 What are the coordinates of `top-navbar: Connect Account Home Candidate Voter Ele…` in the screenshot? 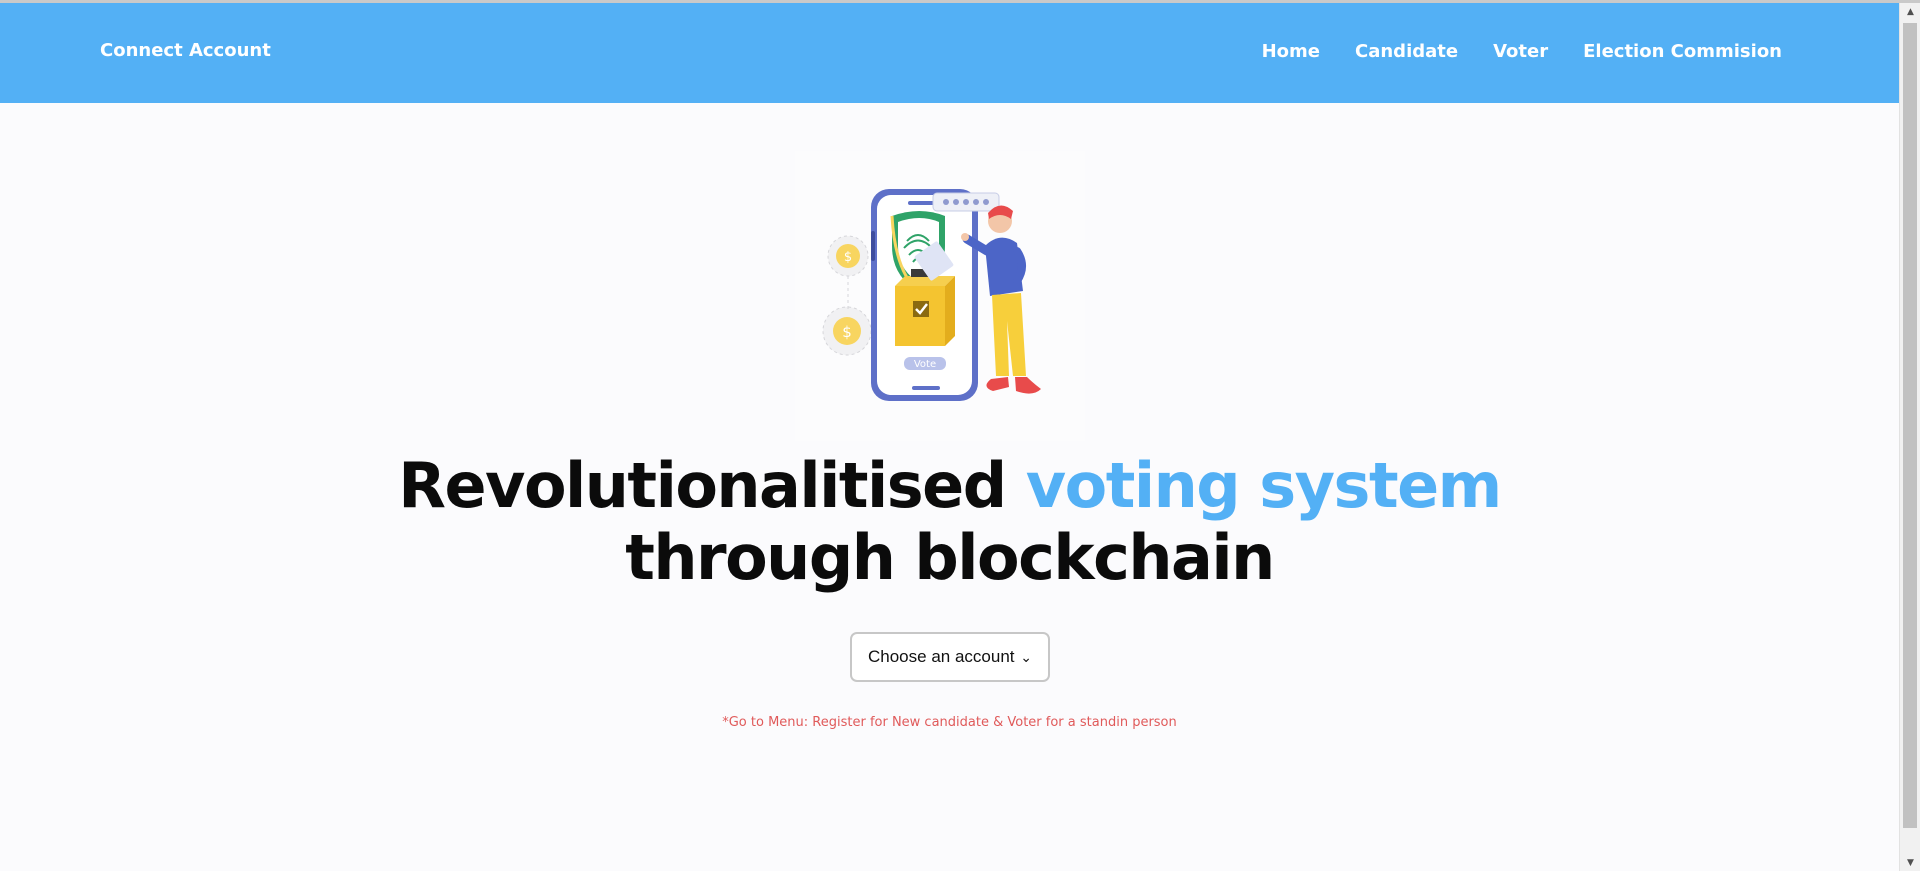 It's located at (949, 53).